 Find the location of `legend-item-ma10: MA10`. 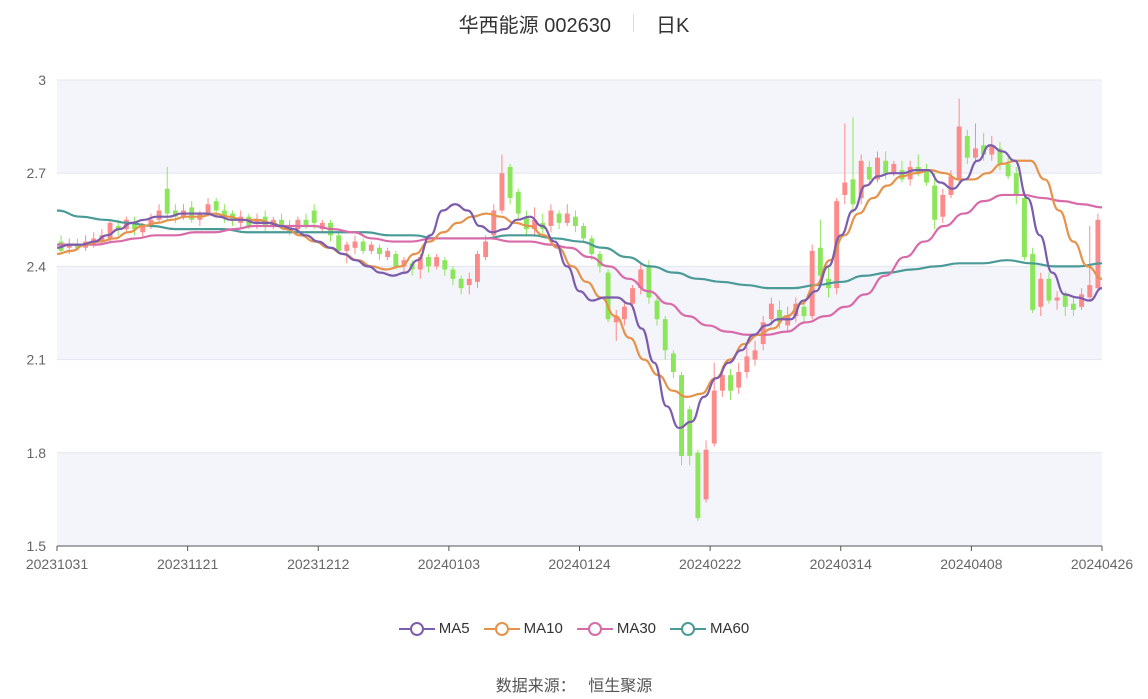

legend-item-ma10: MA10 is located at coordinates (523, 628).